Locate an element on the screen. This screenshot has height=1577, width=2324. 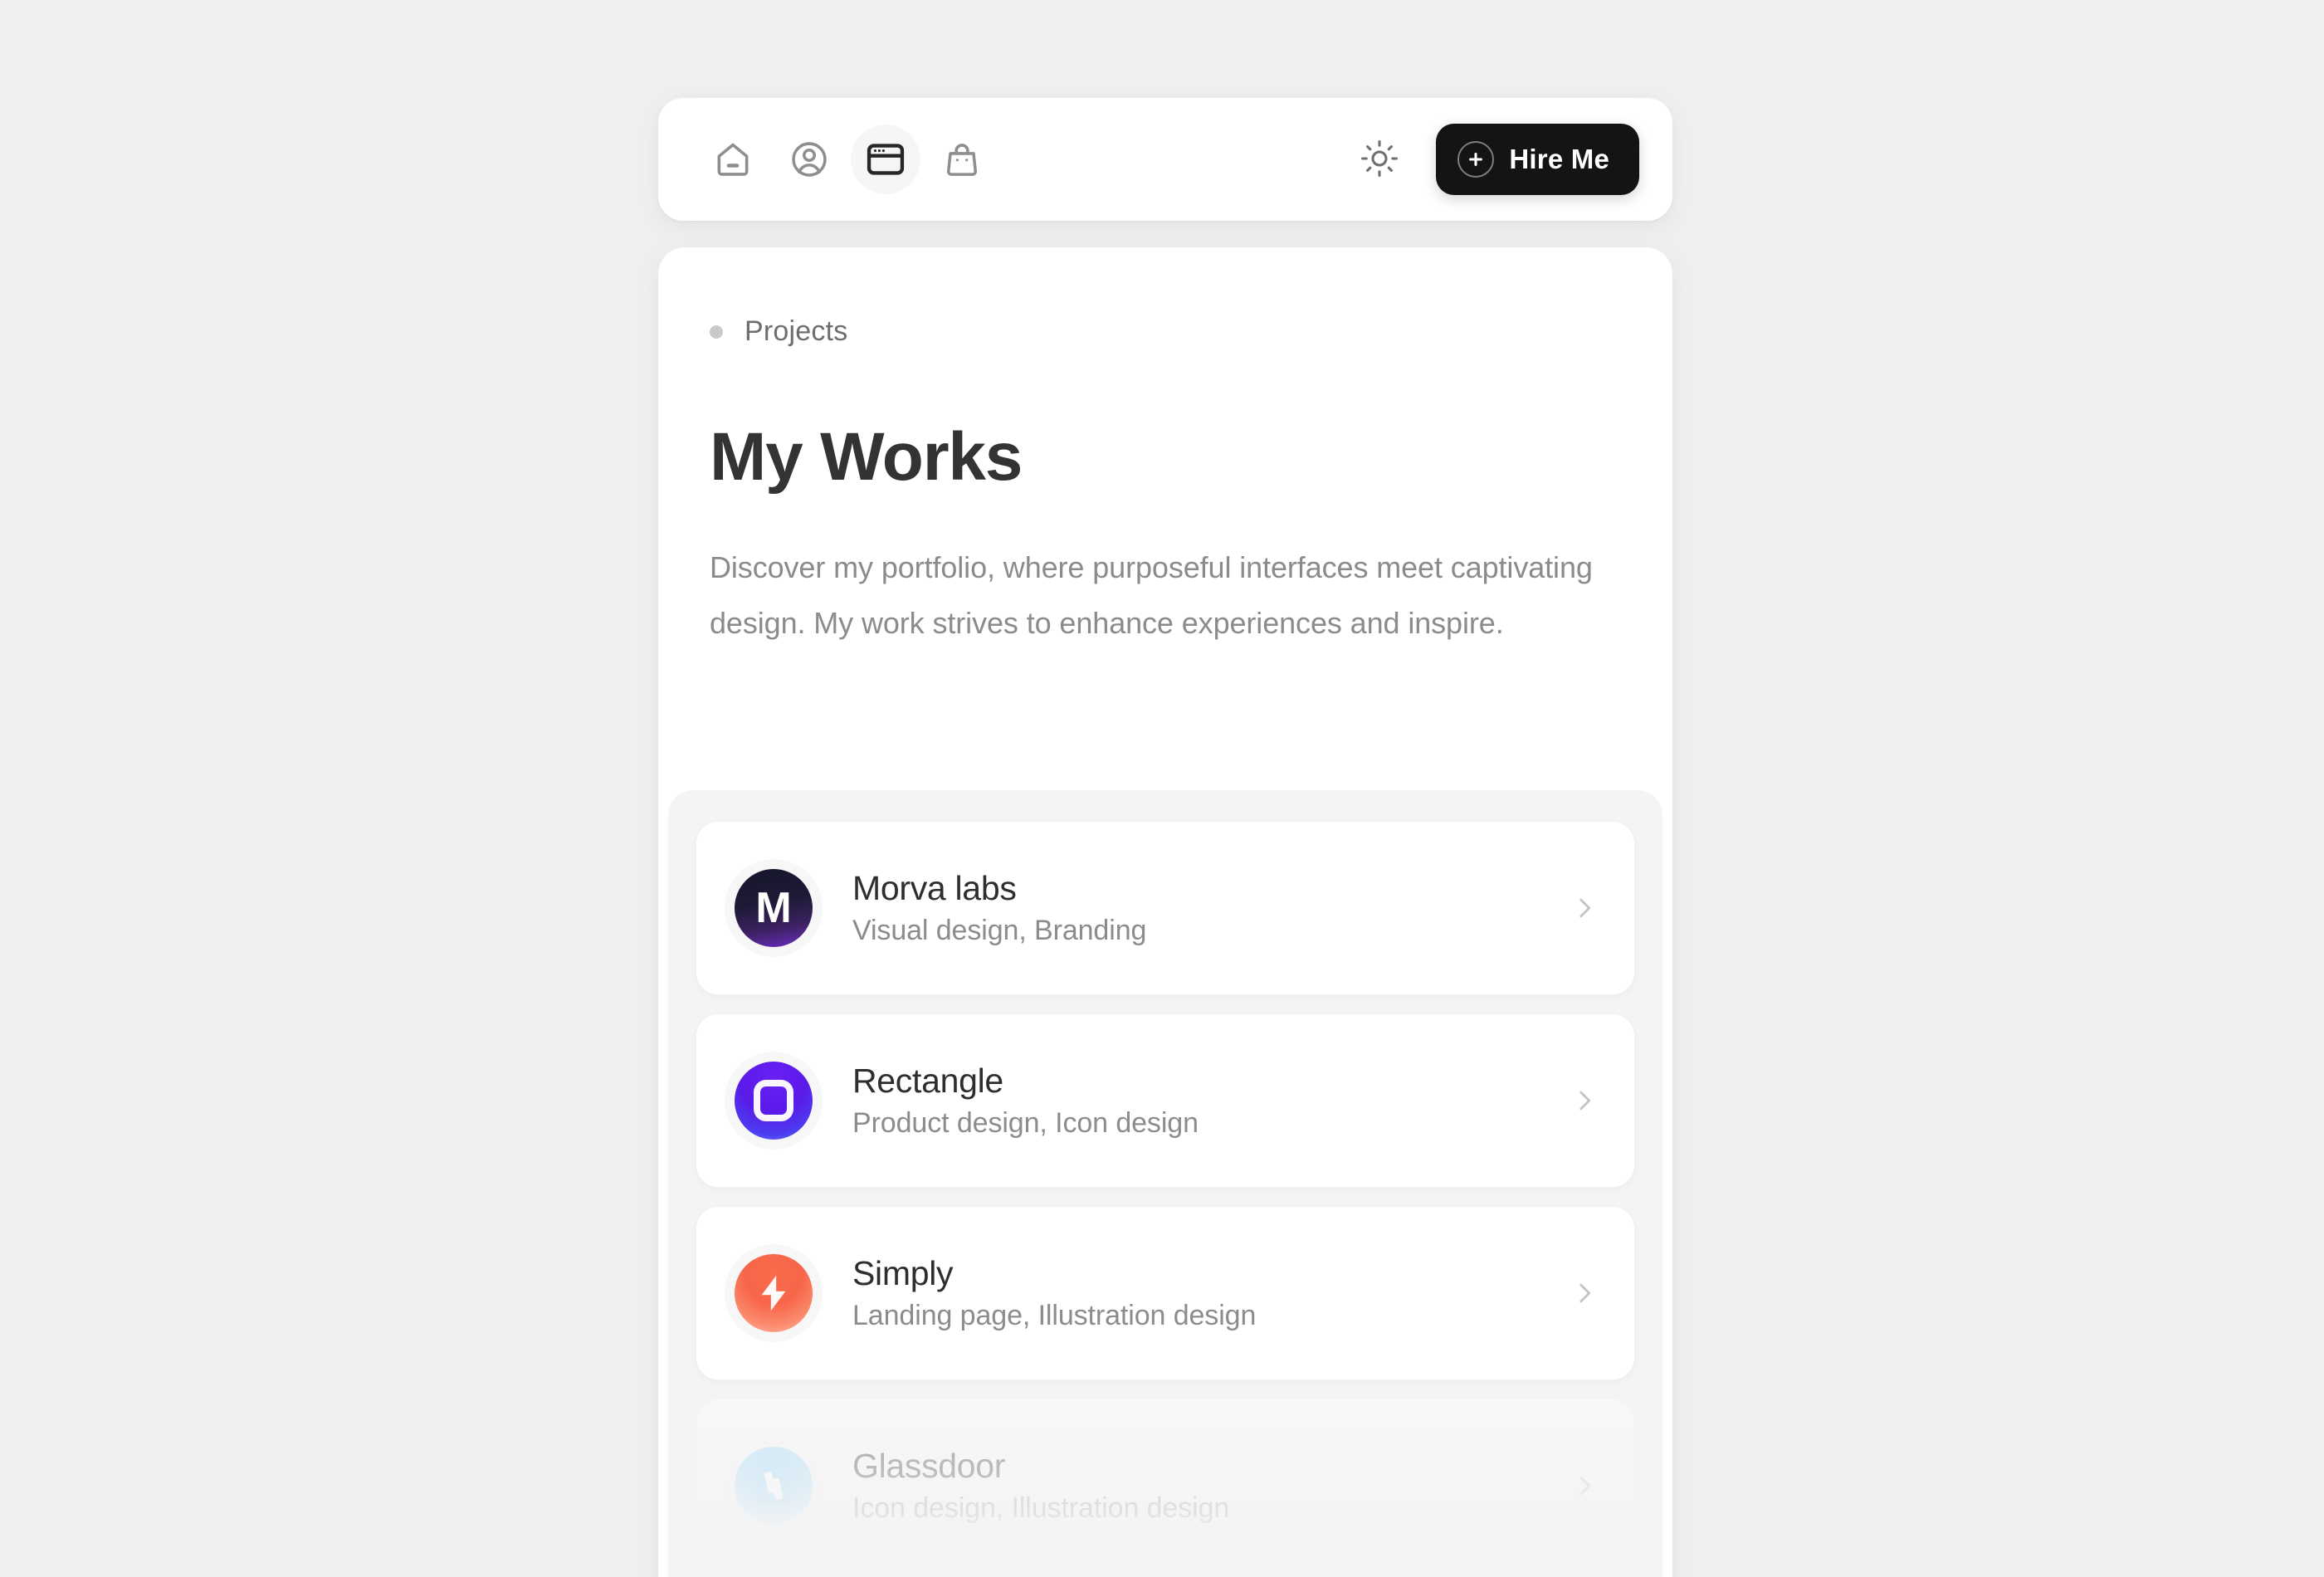
project-text: Morva labs Visual design, Branding is located at coordinates (999, 907).